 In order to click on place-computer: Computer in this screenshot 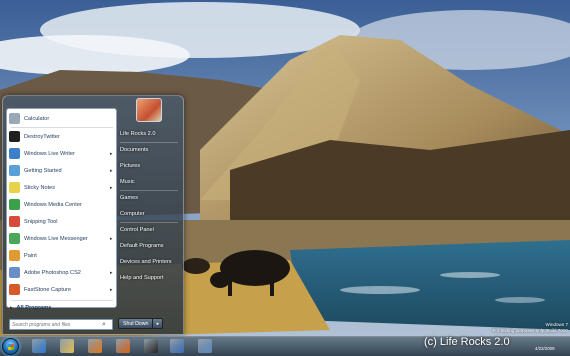, I will do `click(149, 214)`.